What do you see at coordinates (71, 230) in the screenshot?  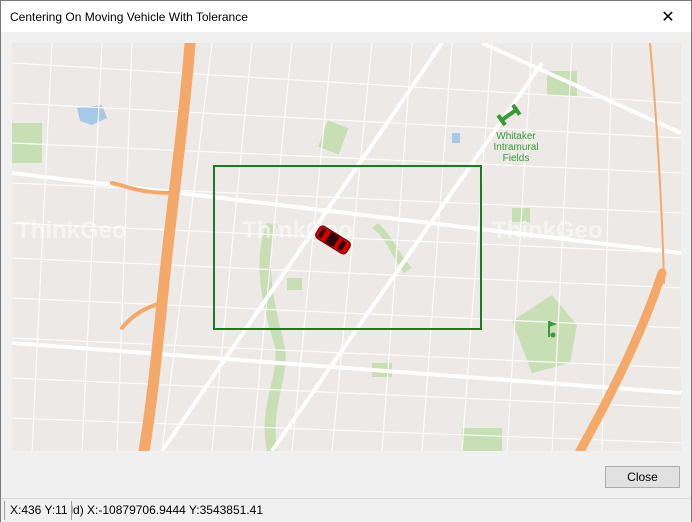 I see `watermark-1: ThinkGeo` at bounding box center [71, 230].